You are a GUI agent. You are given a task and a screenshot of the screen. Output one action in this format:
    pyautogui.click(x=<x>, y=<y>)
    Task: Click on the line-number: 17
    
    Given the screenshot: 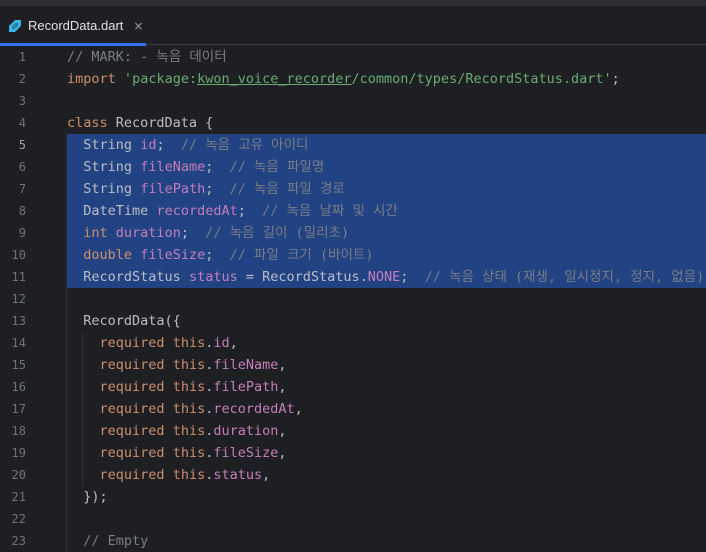 What is the action you would take?
    pyautogui.click(x=18, y=409)
    